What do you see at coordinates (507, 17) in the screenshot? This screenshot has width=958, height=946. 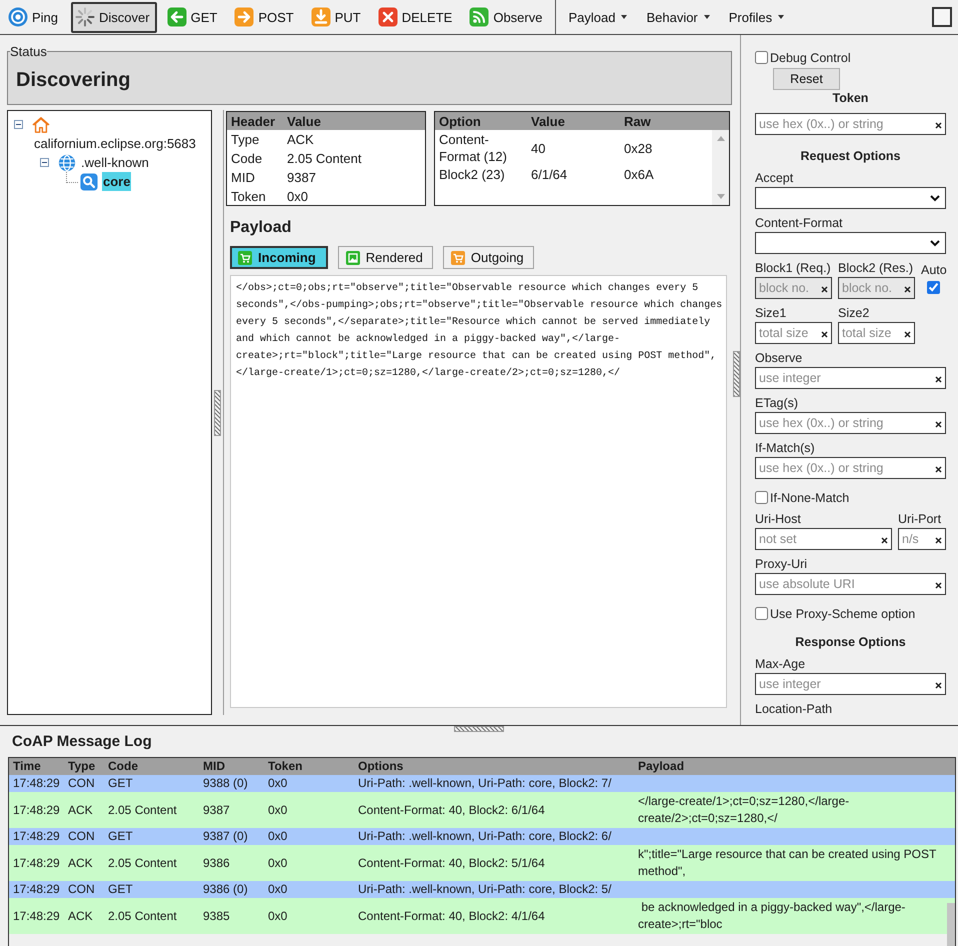 I see `observe-button: Observe` at bounding box center [507, 17].